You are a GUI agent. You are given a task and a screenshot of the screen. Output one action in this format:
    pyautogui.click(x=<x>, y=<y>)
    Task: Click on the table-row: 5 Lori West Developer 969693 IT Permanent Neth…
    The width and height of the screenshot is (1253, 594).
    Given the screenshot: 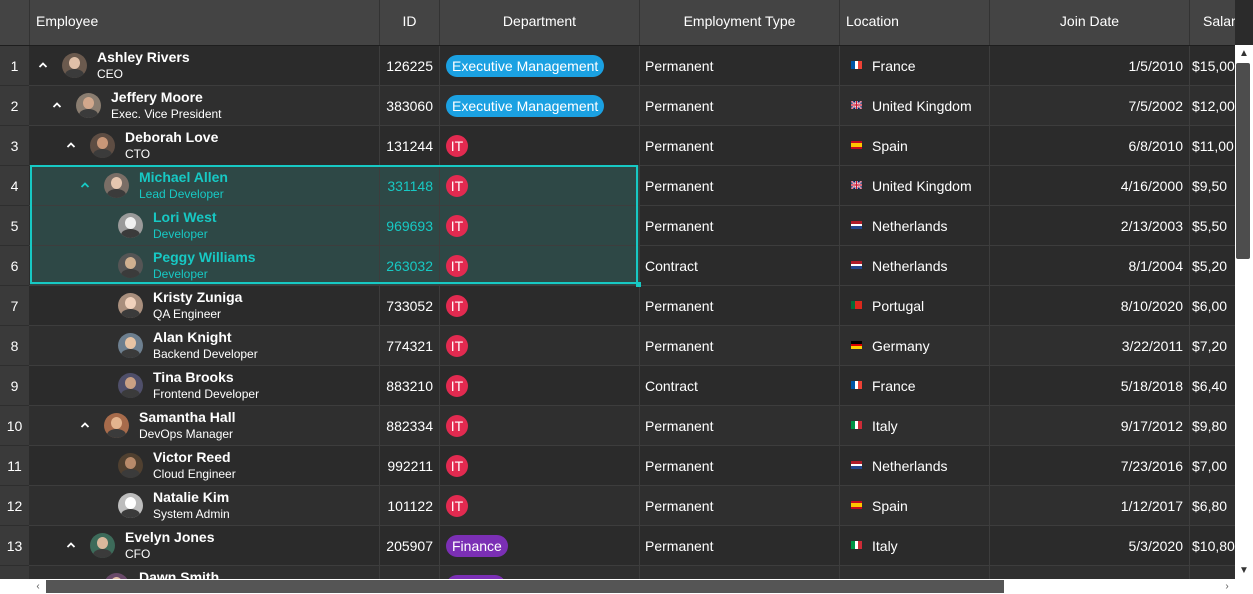 What is the action you would take?
    pyautogui.click(x=617, y=226)
    